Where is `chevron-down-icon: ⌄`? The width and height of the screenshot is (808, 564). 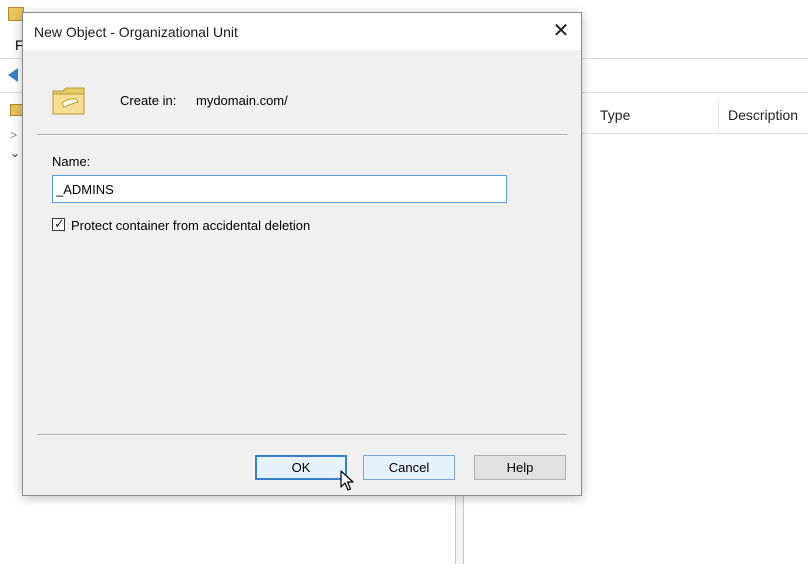
chevron-down-icon: ⌄ is located at coordinates (15, 153).